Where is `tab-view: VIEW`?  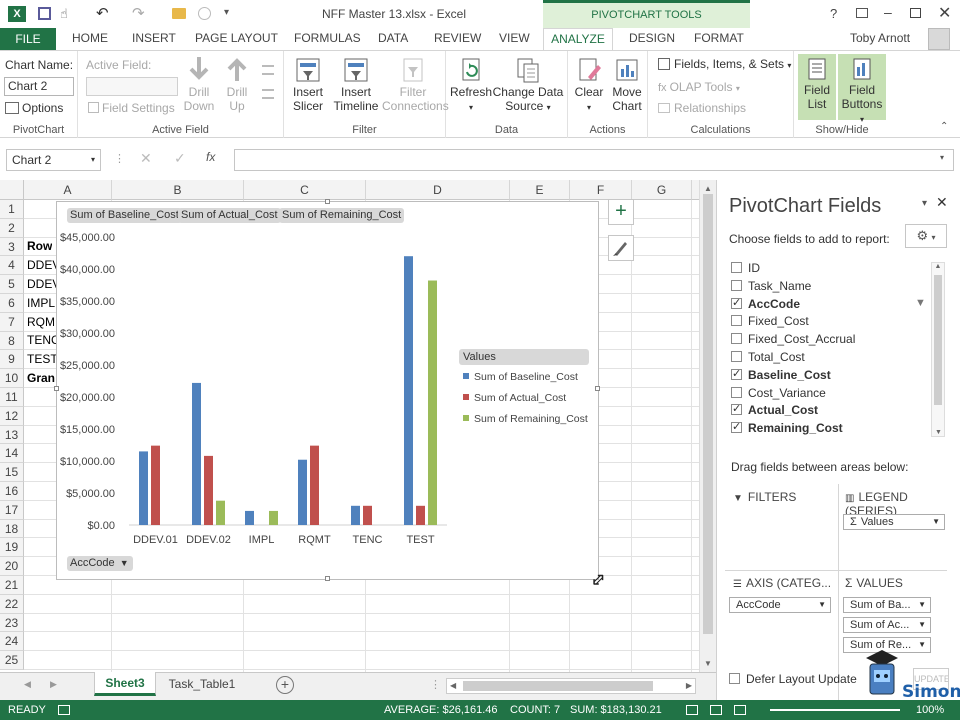
tab-view: VIEW is located at coordinates (514, 38).